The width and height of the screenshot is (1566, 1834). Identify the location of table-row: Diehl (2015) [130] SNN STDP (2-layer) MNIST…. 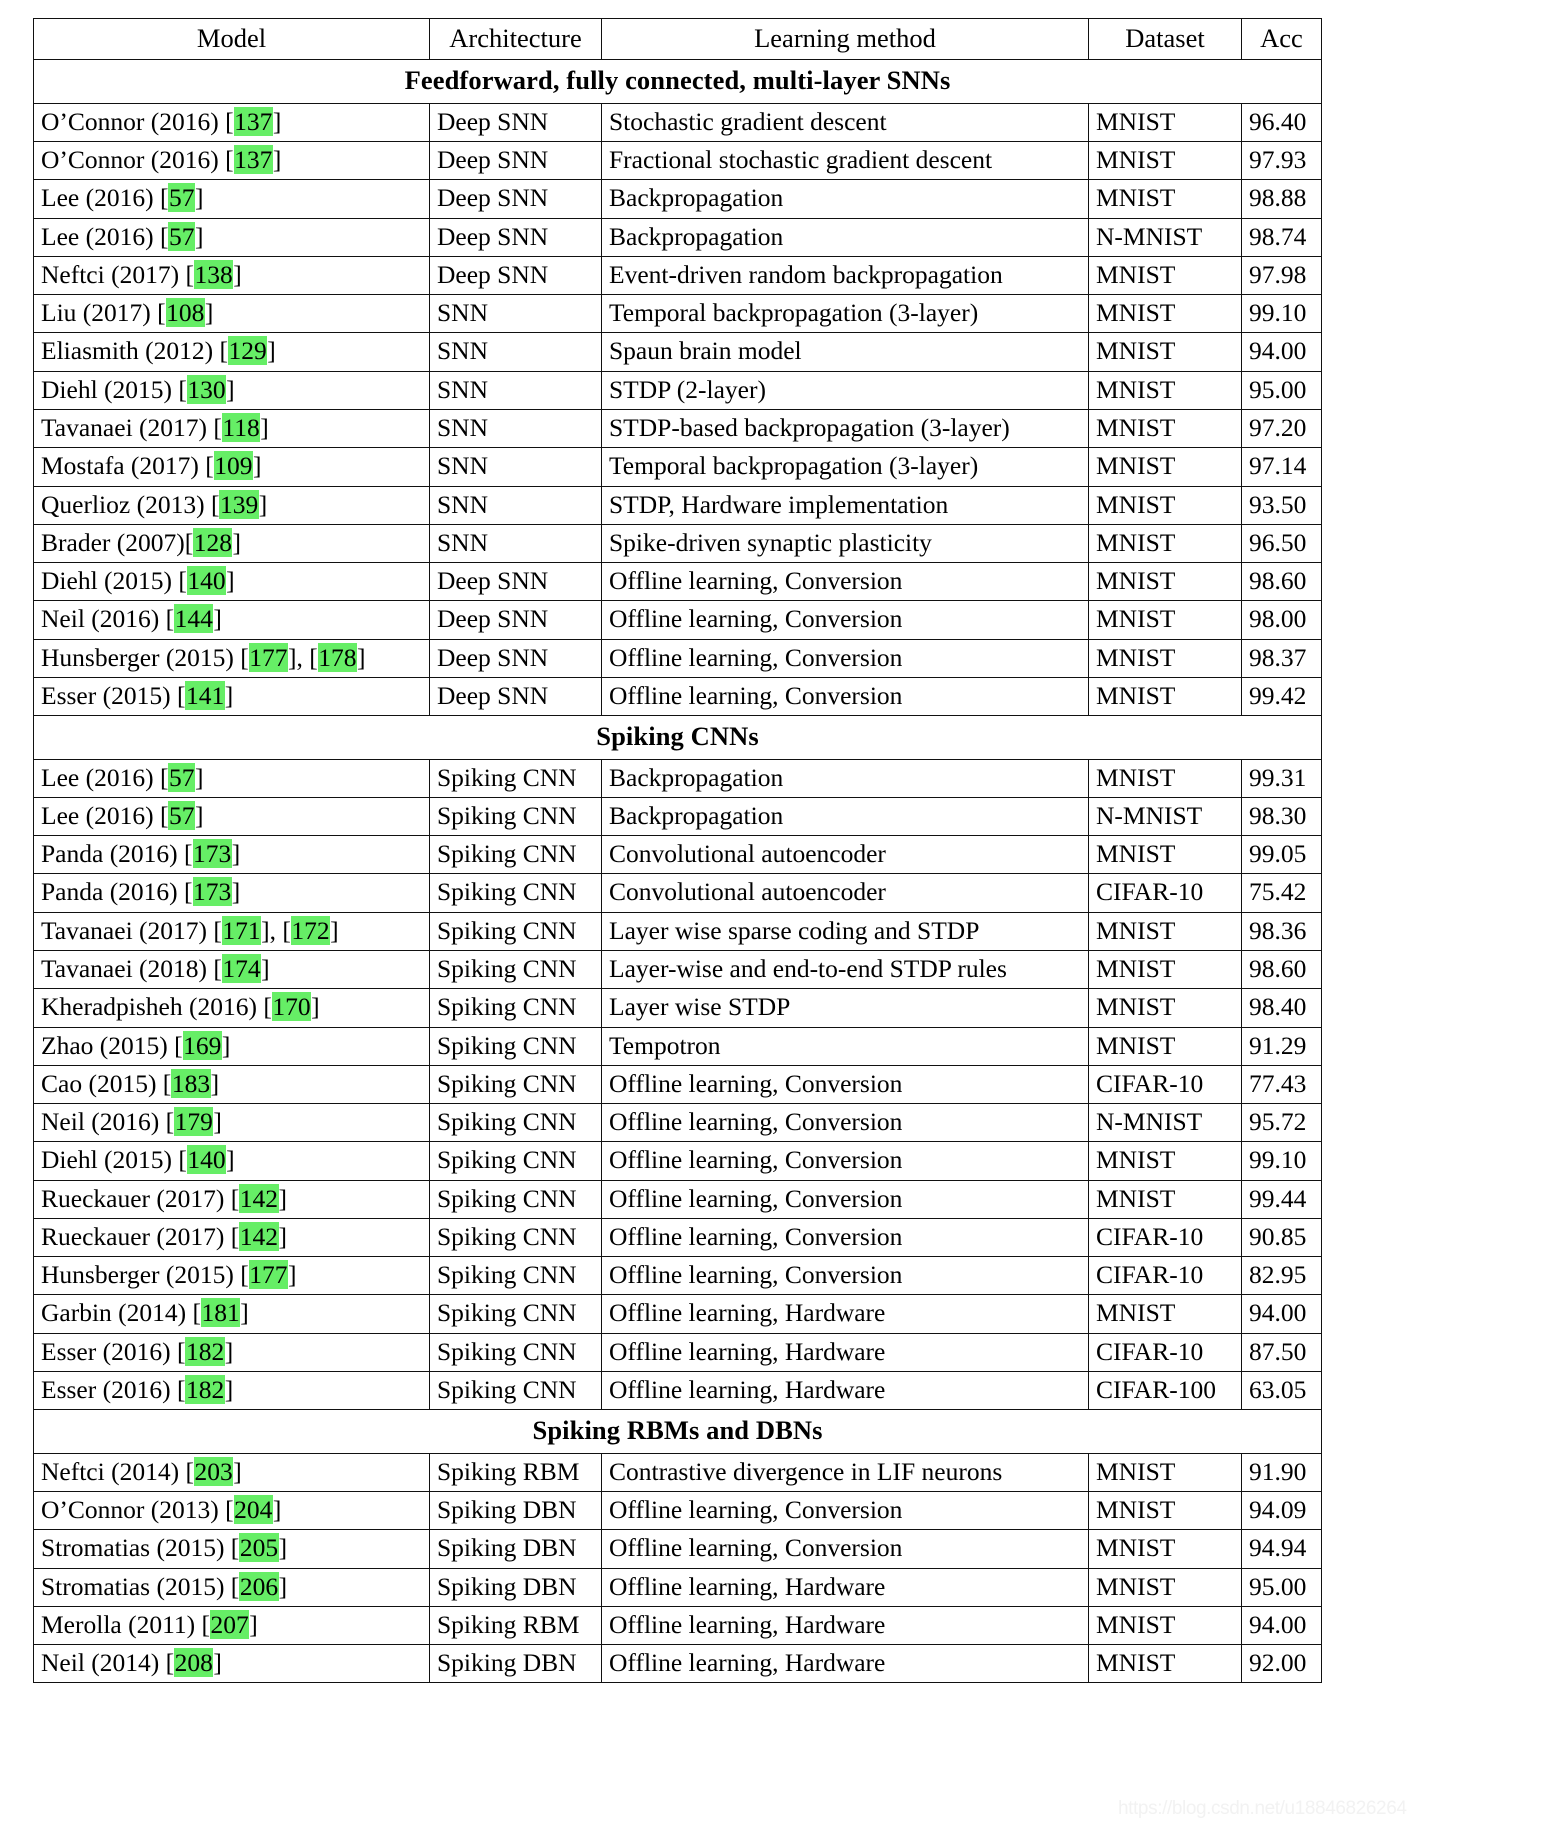
(677, 390).